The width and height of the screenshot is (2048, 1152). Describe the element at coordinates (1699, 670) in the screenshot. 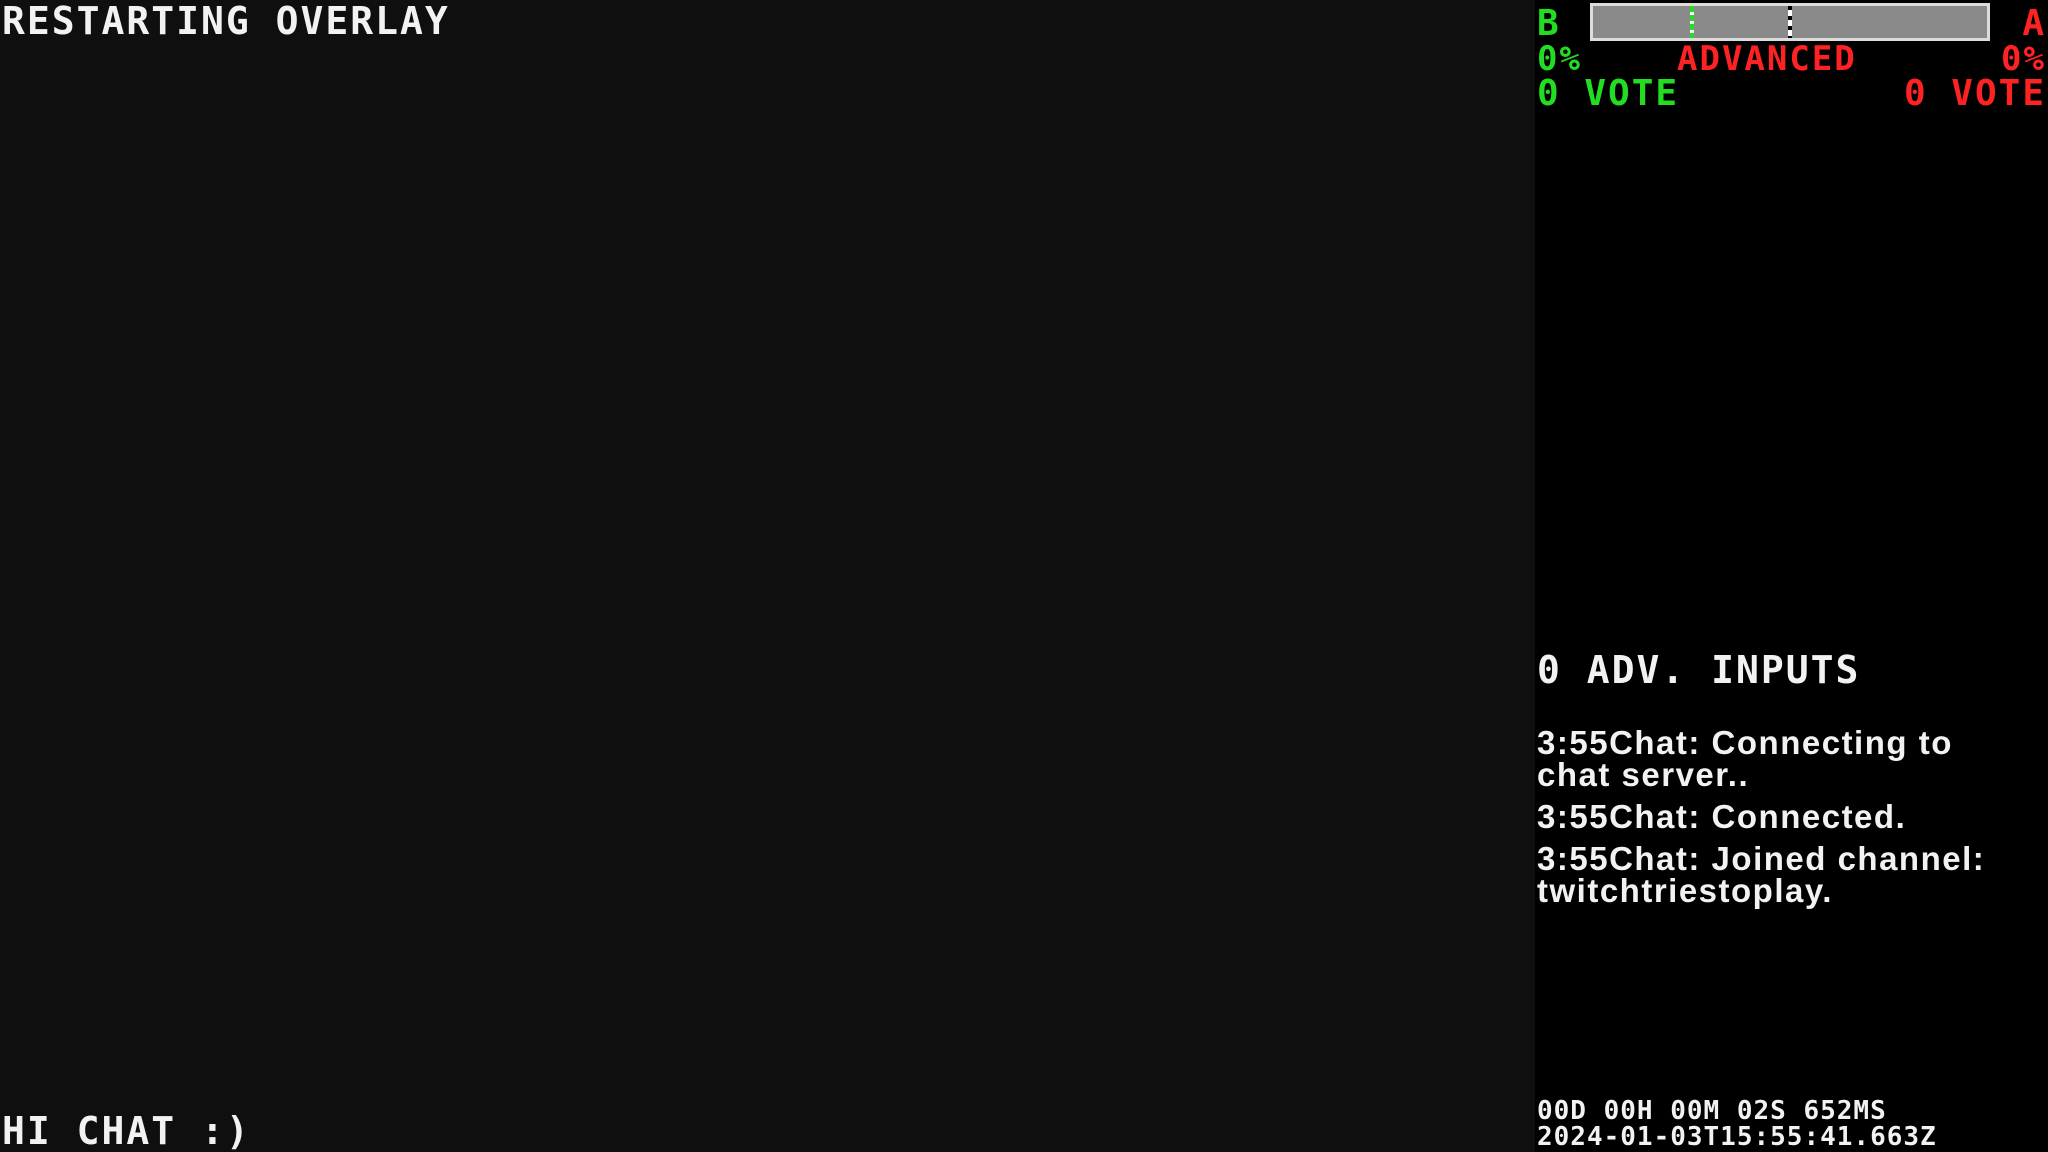

I see `advanced-inputs-count: 0 ADV. INPUTS` at that location.